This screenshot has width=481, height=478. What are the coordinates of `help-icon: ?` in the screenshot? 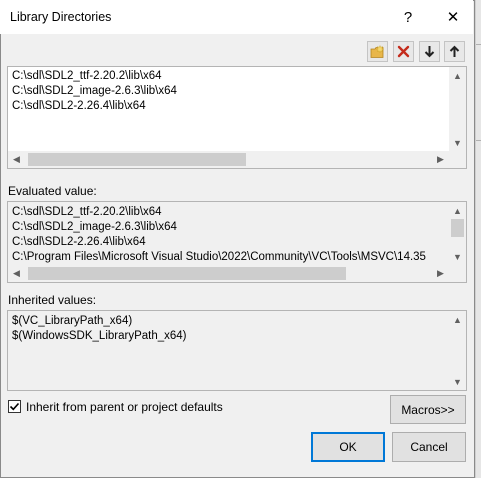 It's located at (408, 17).